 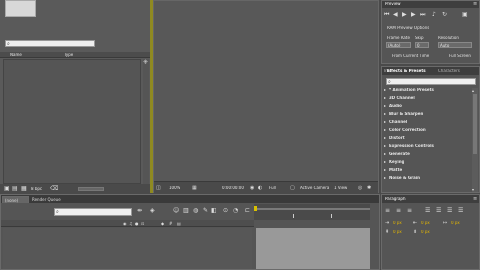 I want to click on solo-switch-icon: ●, so click(x=137, y=223).